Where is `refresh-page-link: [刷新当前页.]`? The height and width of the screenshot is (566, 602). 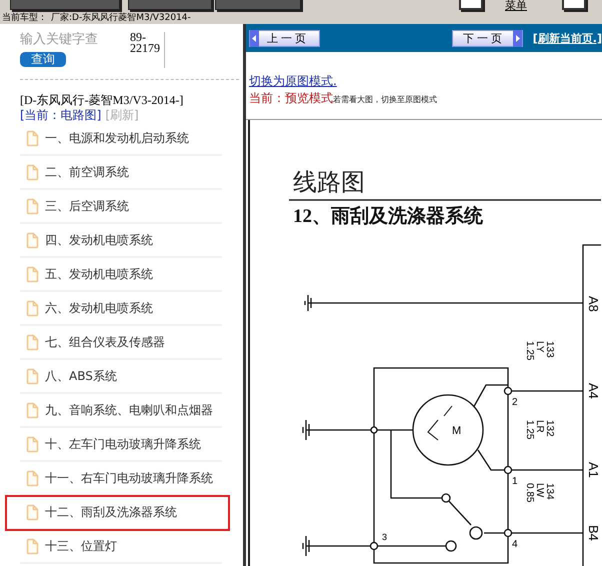 refresh-page-link: [刷新当前页.] is located at coordinates (567, 38).